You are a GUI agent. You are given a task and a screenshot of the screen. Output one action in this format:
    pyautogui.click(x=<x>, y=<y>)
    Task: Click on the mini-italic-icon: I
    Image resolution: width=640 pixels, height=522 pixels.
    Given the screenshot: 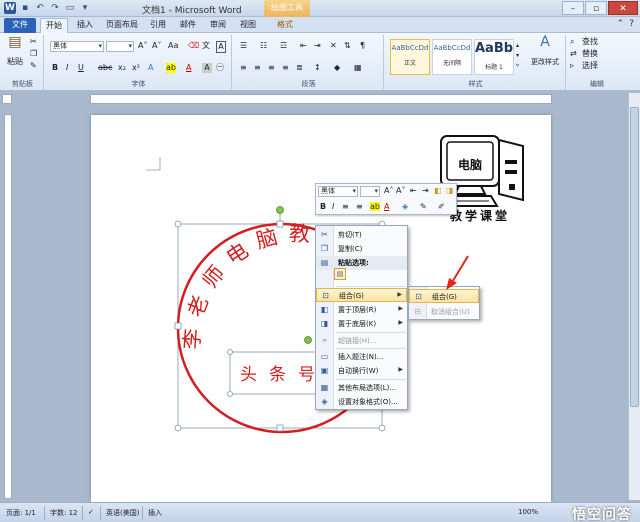 What is the action you would take?
    pyautogui.click(x=333, y=206)
    